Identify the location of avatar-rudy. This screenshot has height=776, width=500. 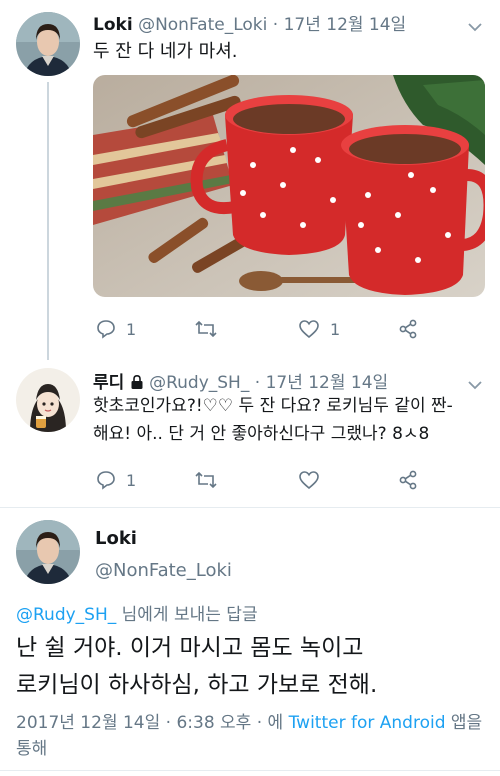
(48, 400).